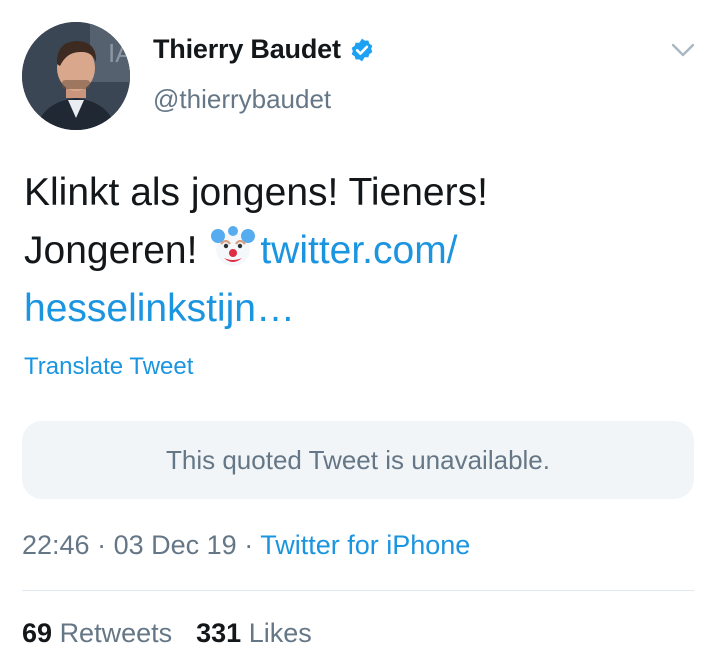  I want to click on divider, so click(358, 590).